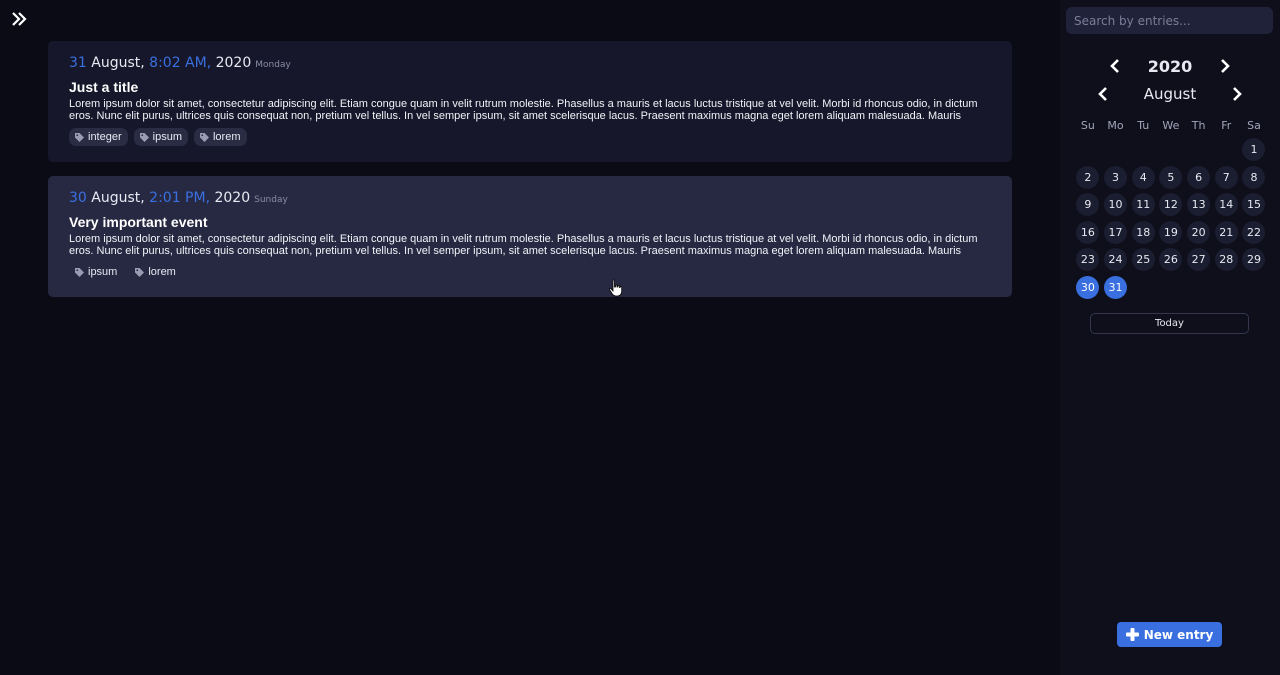 The width and height of the screenshot is (1280, 675). I want to click on year-navigator: 2020, so click(1170, 66).